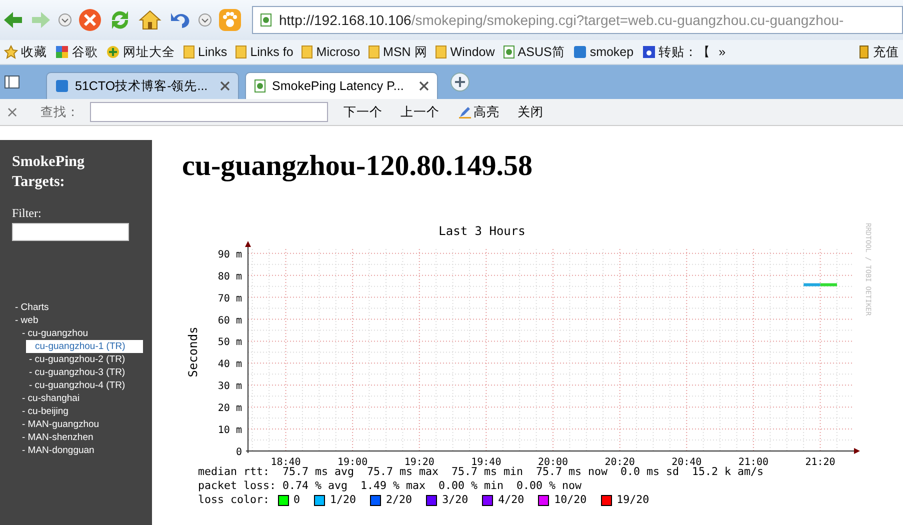 This screenshot has width=903, height=525. I want to click on legend-text: 4/20, so click(511, 500).